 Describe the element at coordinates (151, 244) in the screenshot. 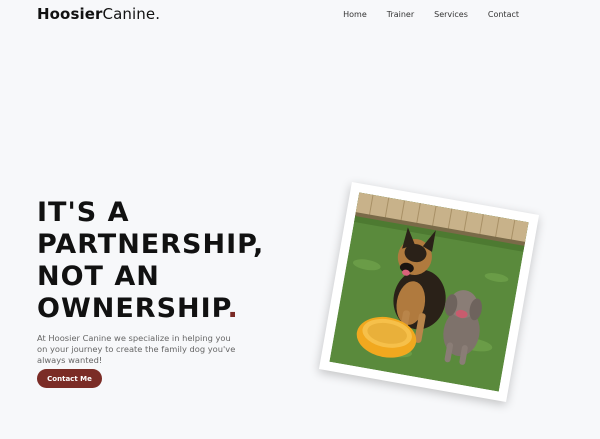

I see `headline-line-2: PARTNERSHIP,` at that location.